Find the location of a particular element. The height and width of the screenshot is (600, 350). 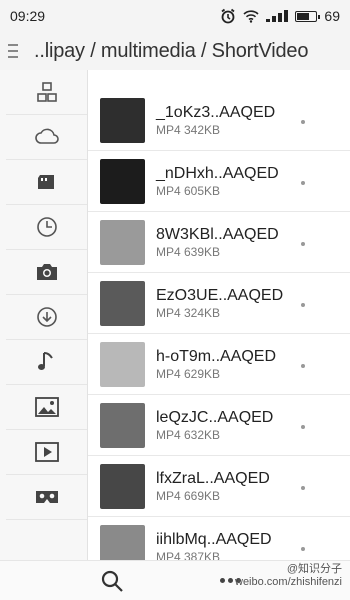

file-meta: MP4 605KB is located at coordinates (188, 190).